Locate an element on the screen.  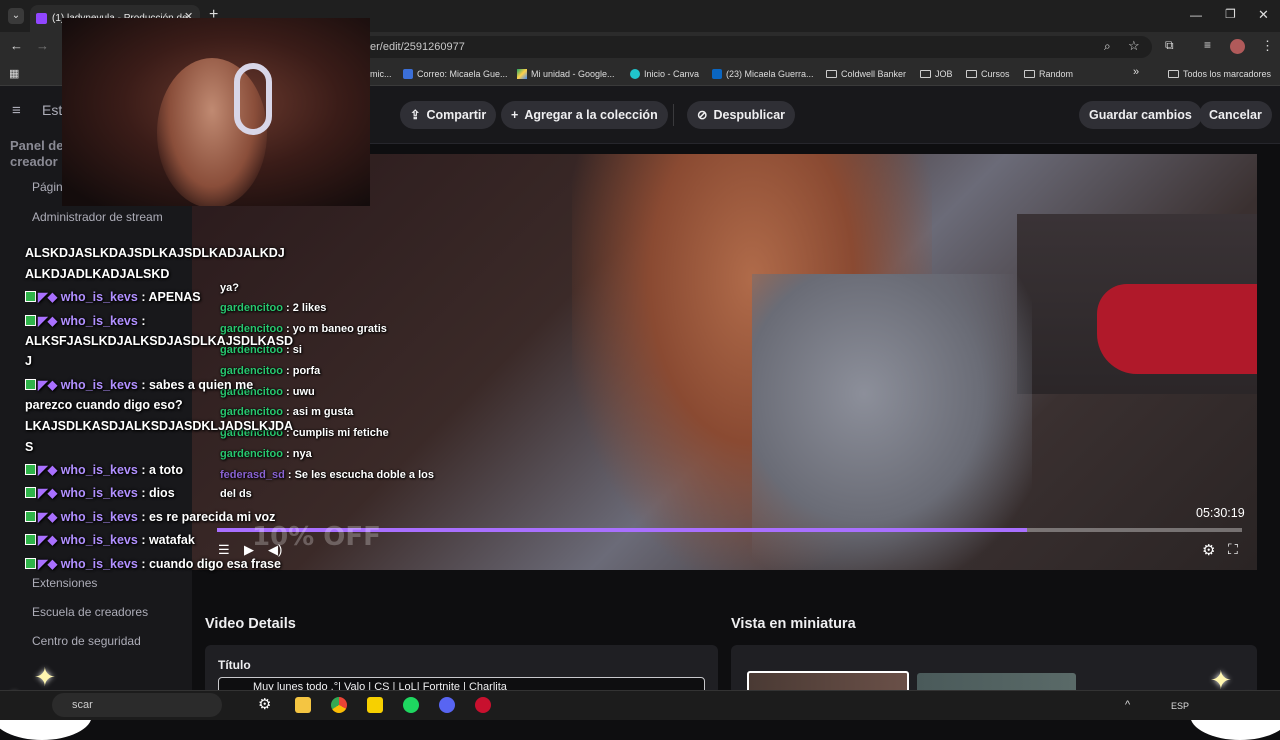
game-chat-text: : porfa is located at coordinates (301, 371).